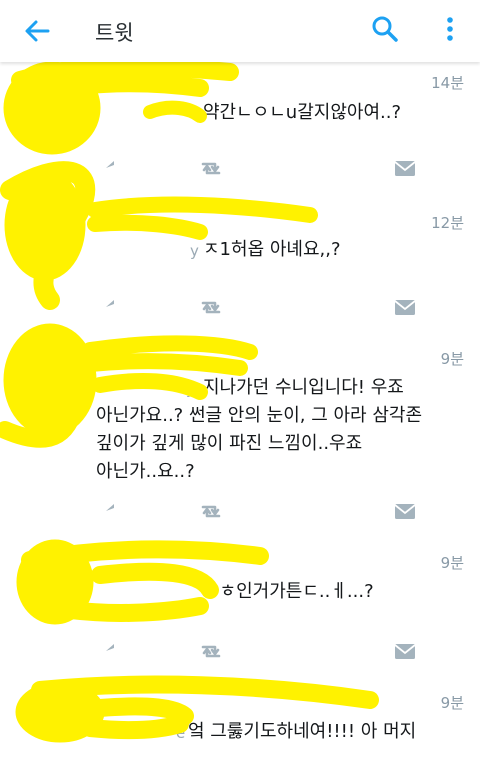 The width and height of the screenshot is (480, 763). I want to click on tweet-text: 깊이가 깊게 많이 파진 느낌이..우죠, so click(229, 443).